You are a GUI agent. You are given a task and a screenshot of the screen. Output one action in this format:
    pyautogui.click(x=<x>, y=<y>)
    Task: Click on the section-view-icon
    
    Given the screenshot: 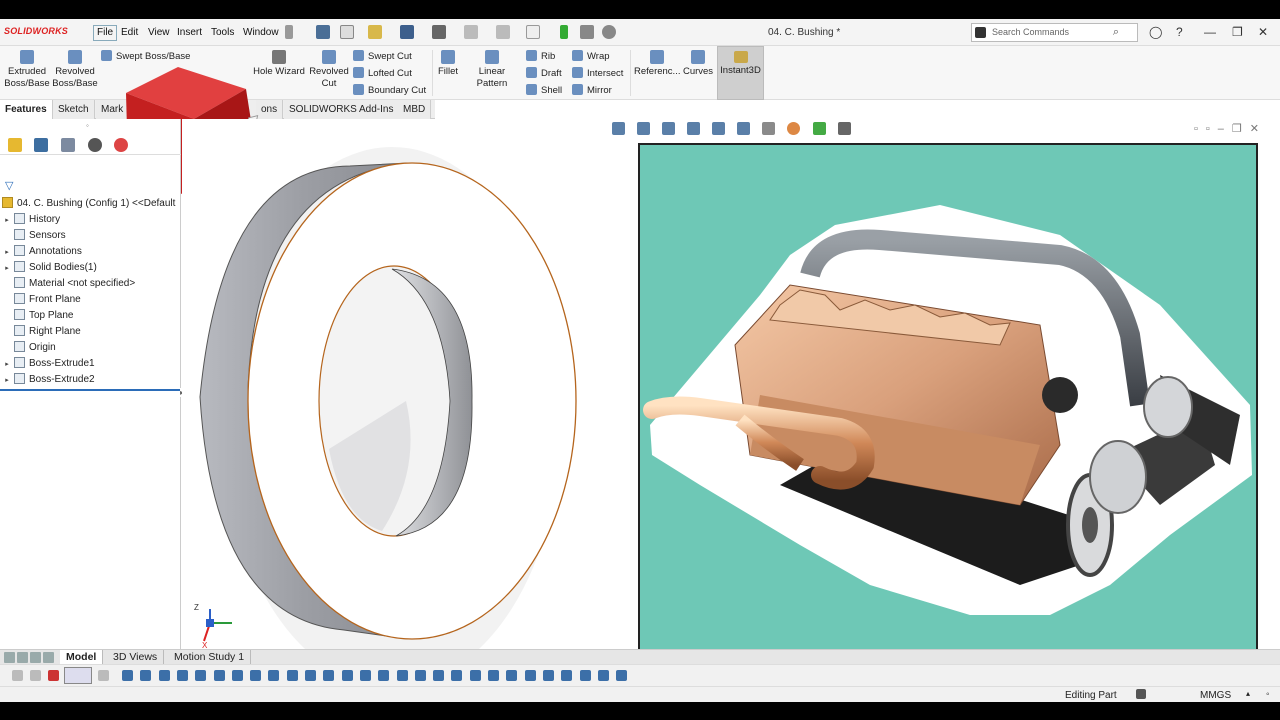 What is the action you would take?
    pyautogui.click(x=694, y=128)
    